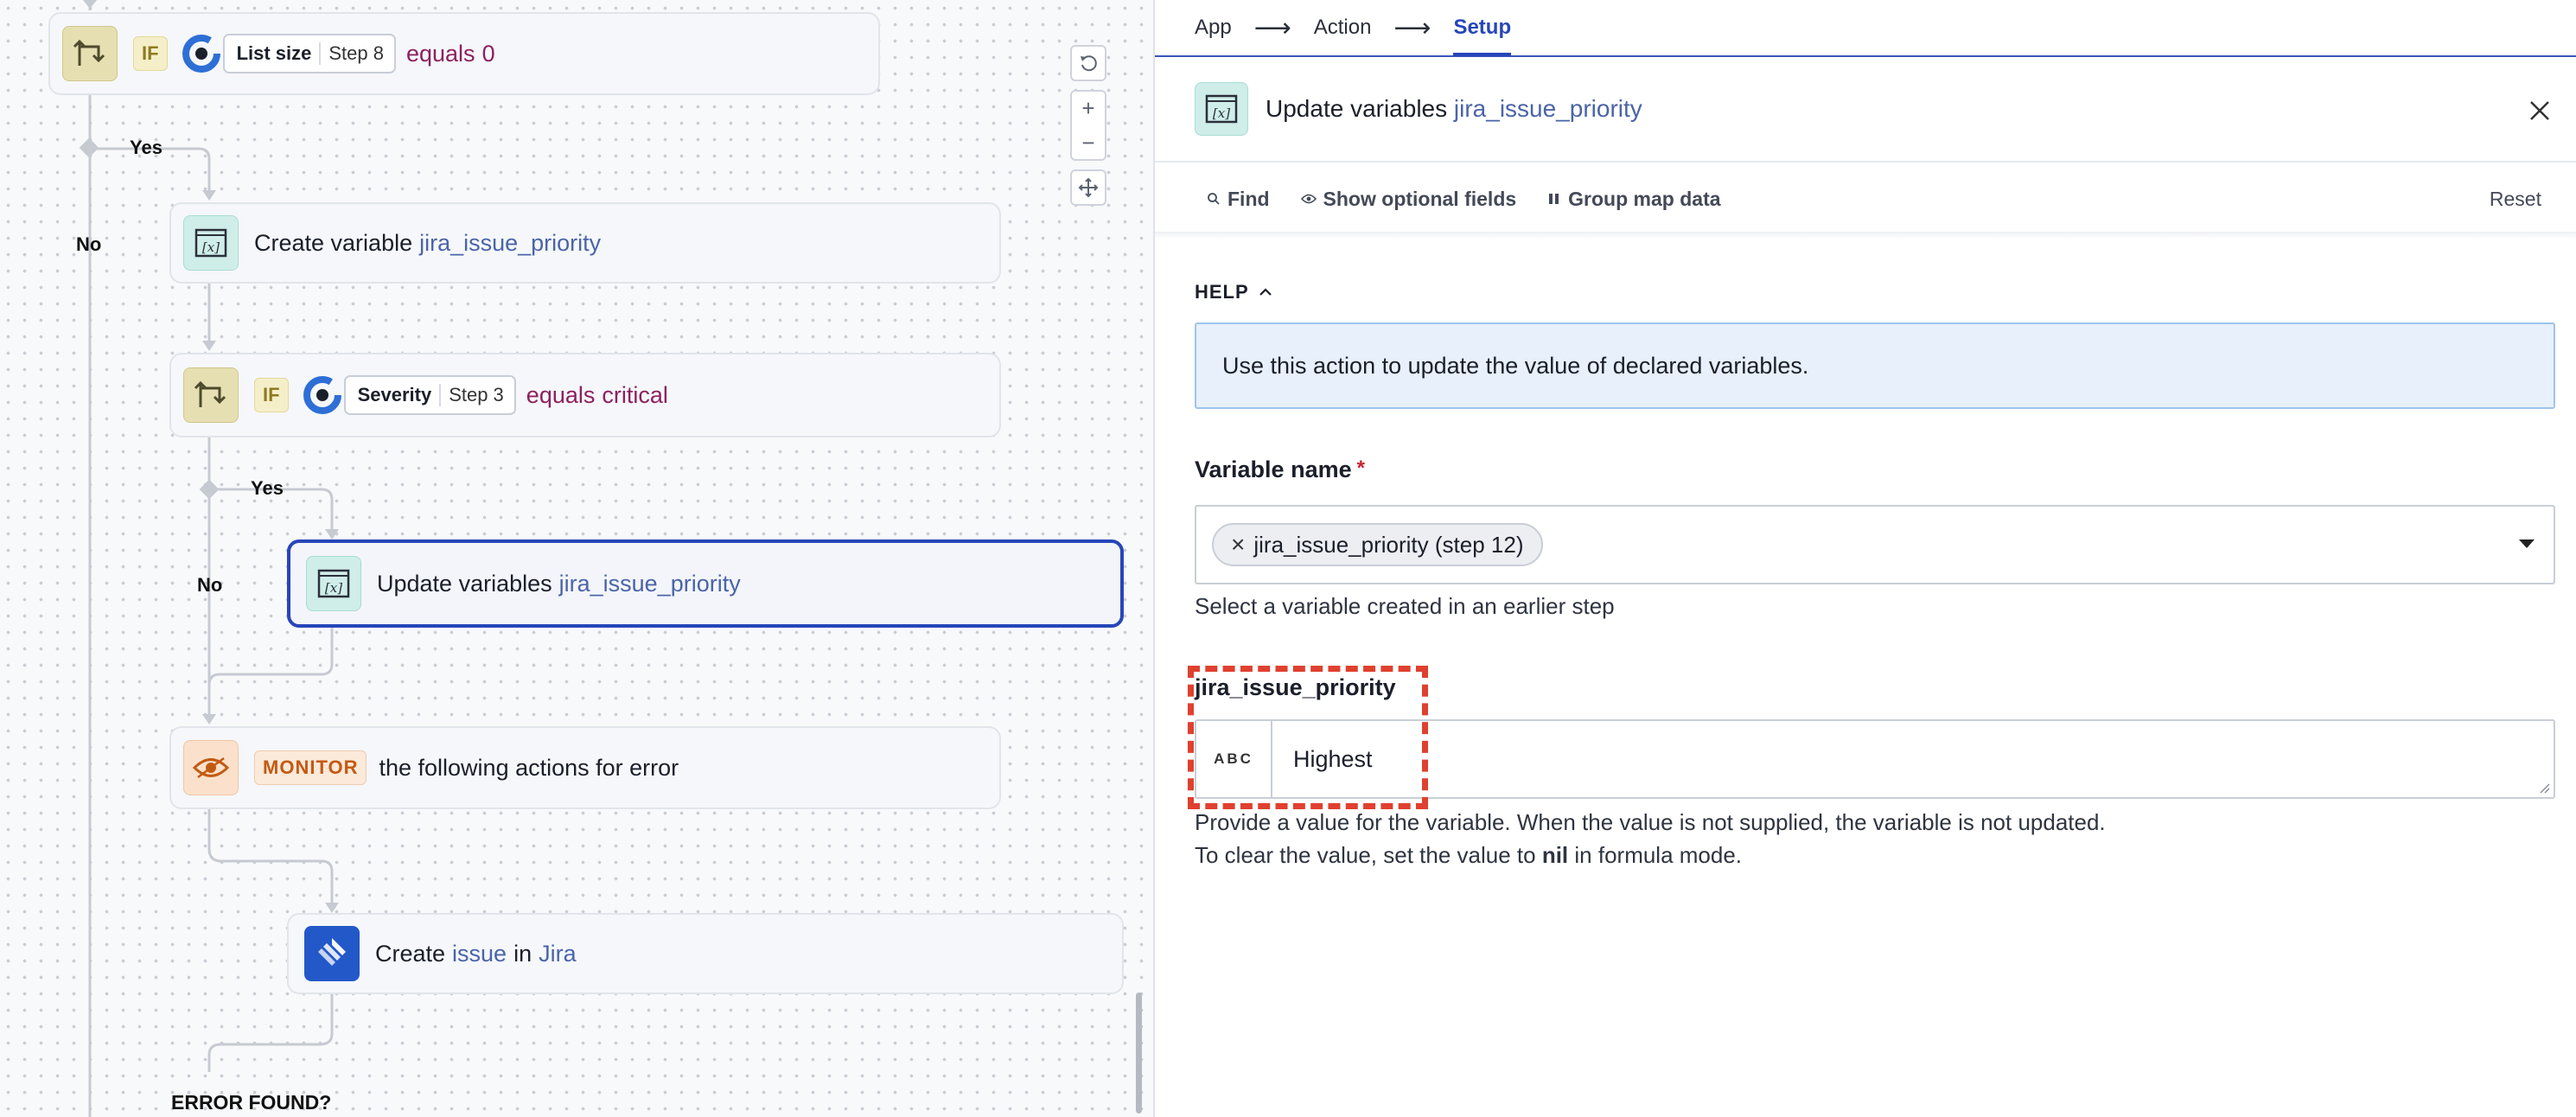  Describe the element at coordinates (464, 583) in the screenshot. I see `node-label: Update variables` at that location.